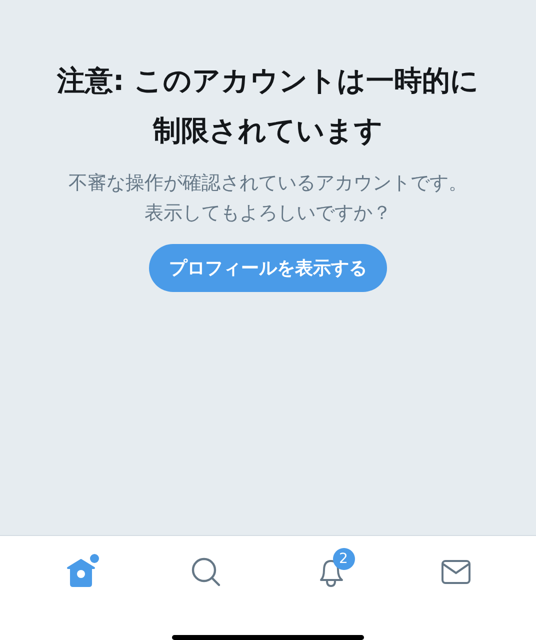  I want to click on warning-title: 注意: このアカウントは一時的に制限されています, so click(268, 106).